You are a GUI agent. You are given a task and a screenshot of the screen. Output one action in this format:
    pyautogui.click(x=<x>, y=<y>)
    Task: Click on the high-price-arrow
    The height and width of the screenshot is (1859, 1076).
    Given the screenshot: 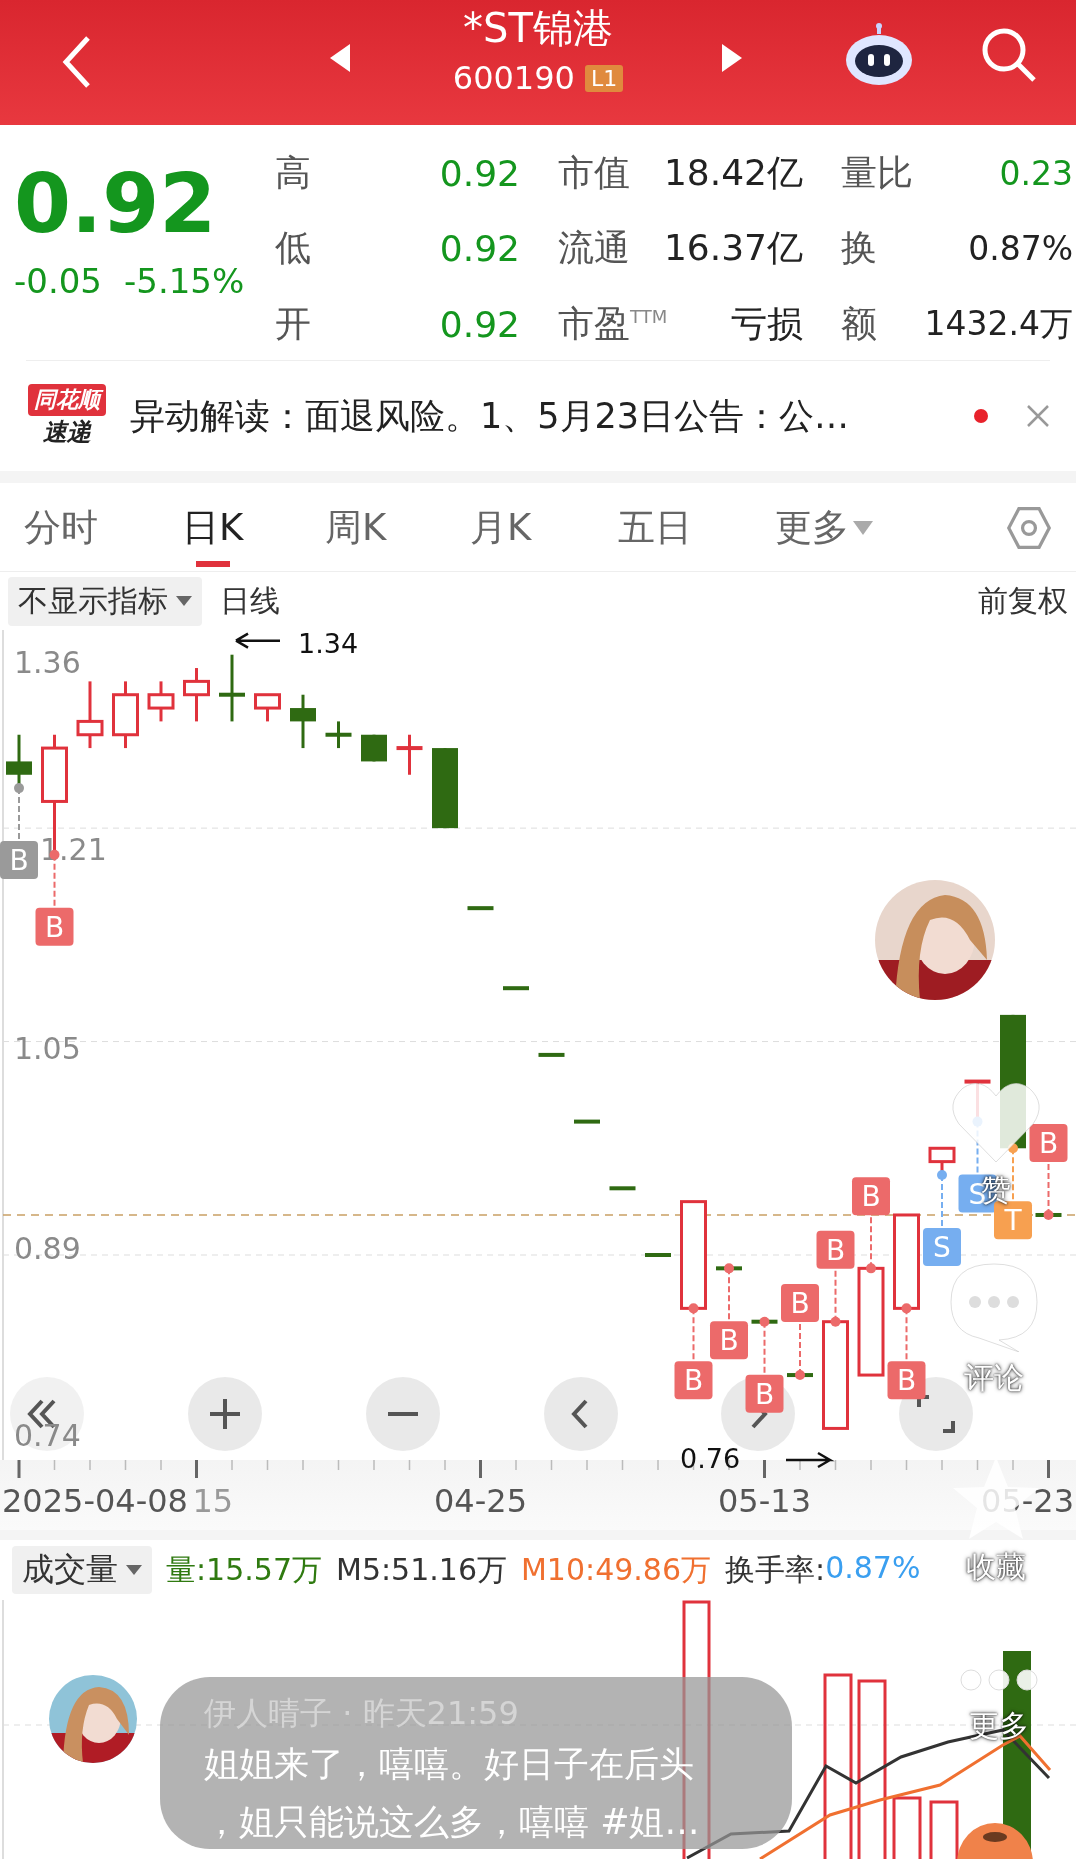 What is the action you would take?
    pyautogui.click(x=258, y=640)
    